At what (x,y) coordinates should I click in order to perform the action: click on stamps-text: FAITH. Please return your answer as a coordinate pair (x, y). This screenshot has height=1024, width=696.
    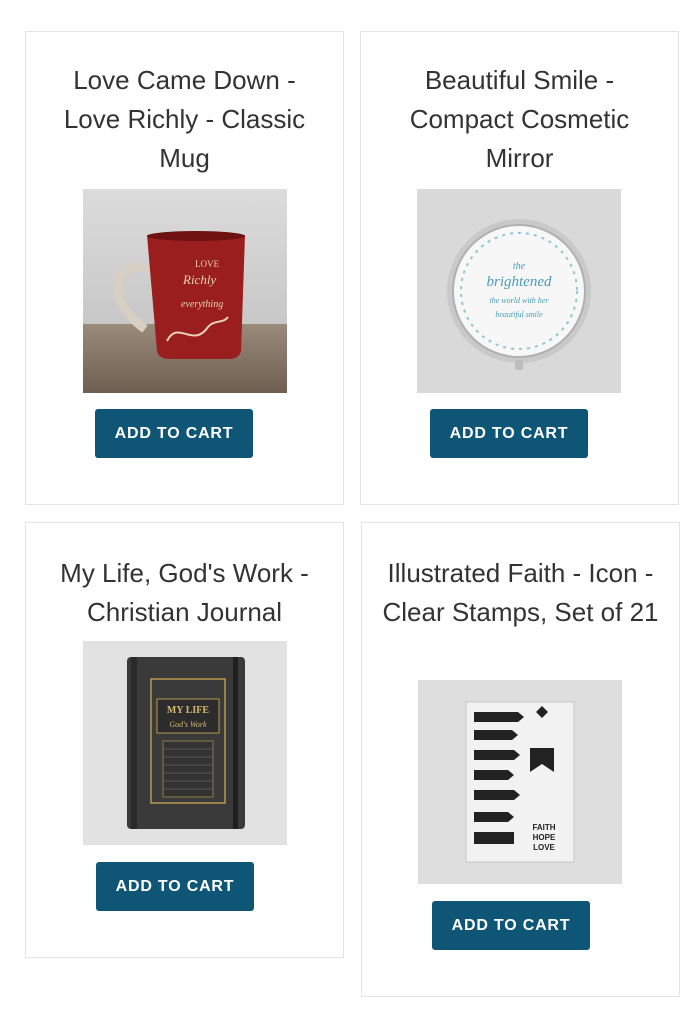
    Looking at the image, I should click on (543, 827).